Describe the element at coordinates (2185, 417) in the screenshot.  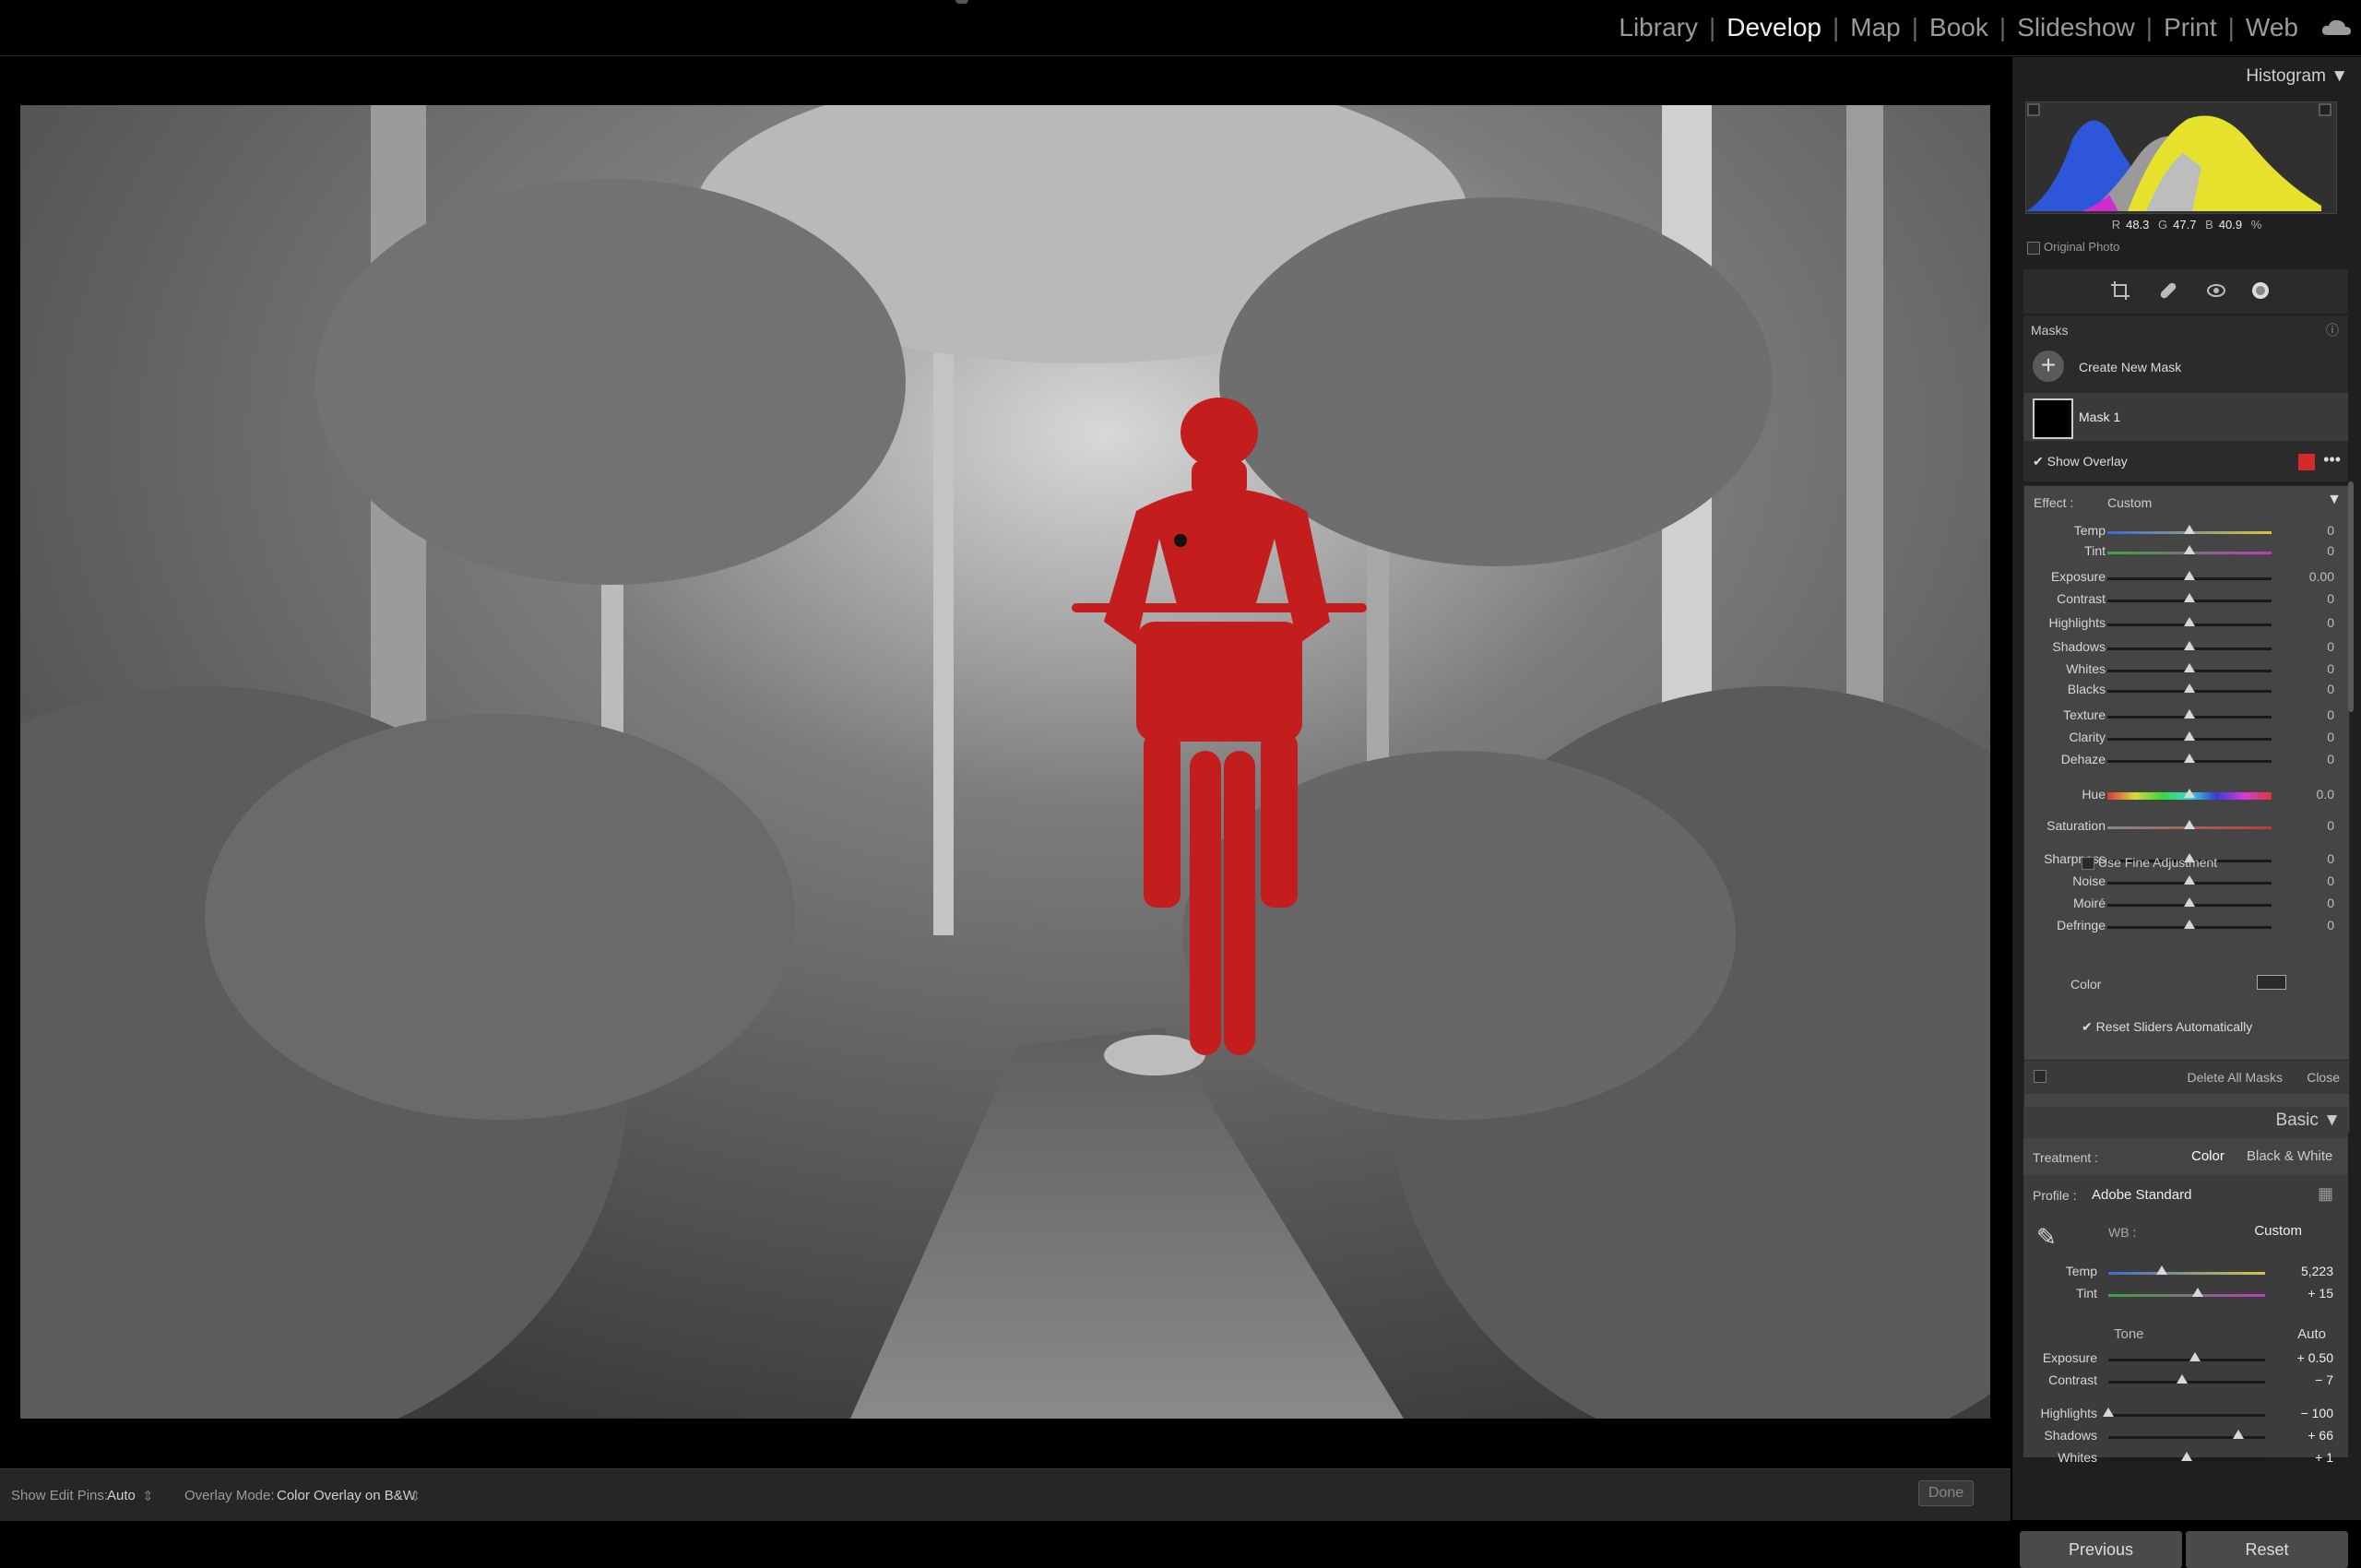
I see `mask-item: Mask 1` at that location.